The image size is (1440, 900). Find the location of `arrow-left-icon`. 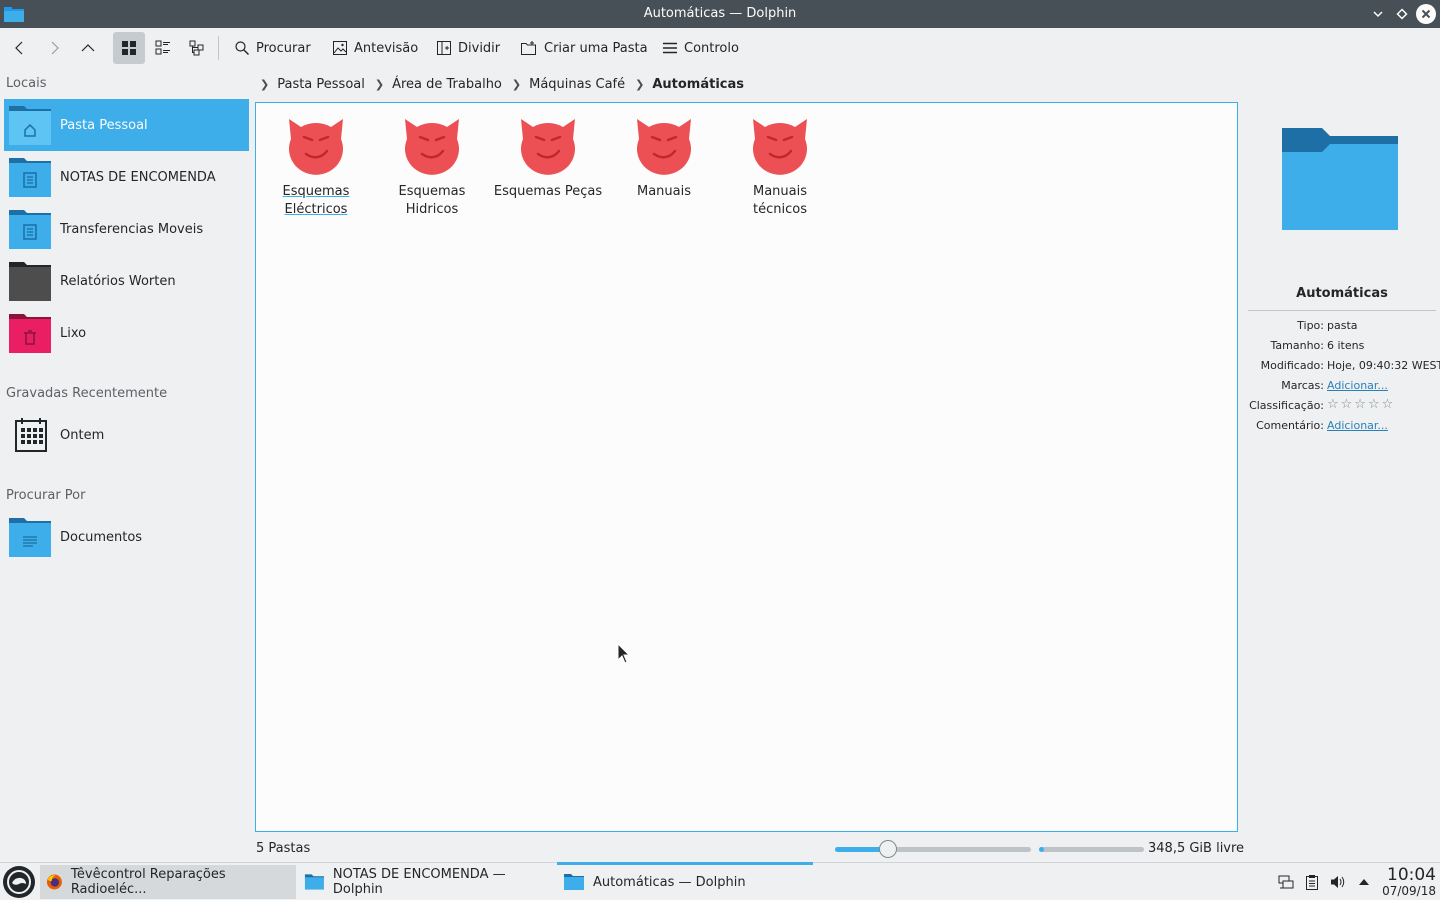

arrow-left-icon is located at coordinates (19, 48).